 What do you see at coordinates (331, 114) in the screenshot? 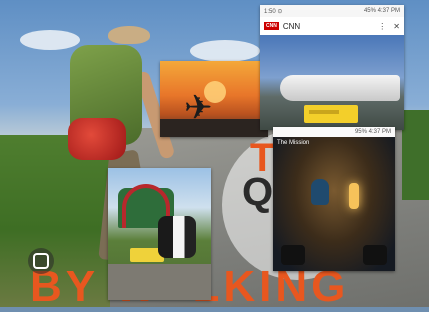
I see `yellow-sign` at bounding box center [331, 114].